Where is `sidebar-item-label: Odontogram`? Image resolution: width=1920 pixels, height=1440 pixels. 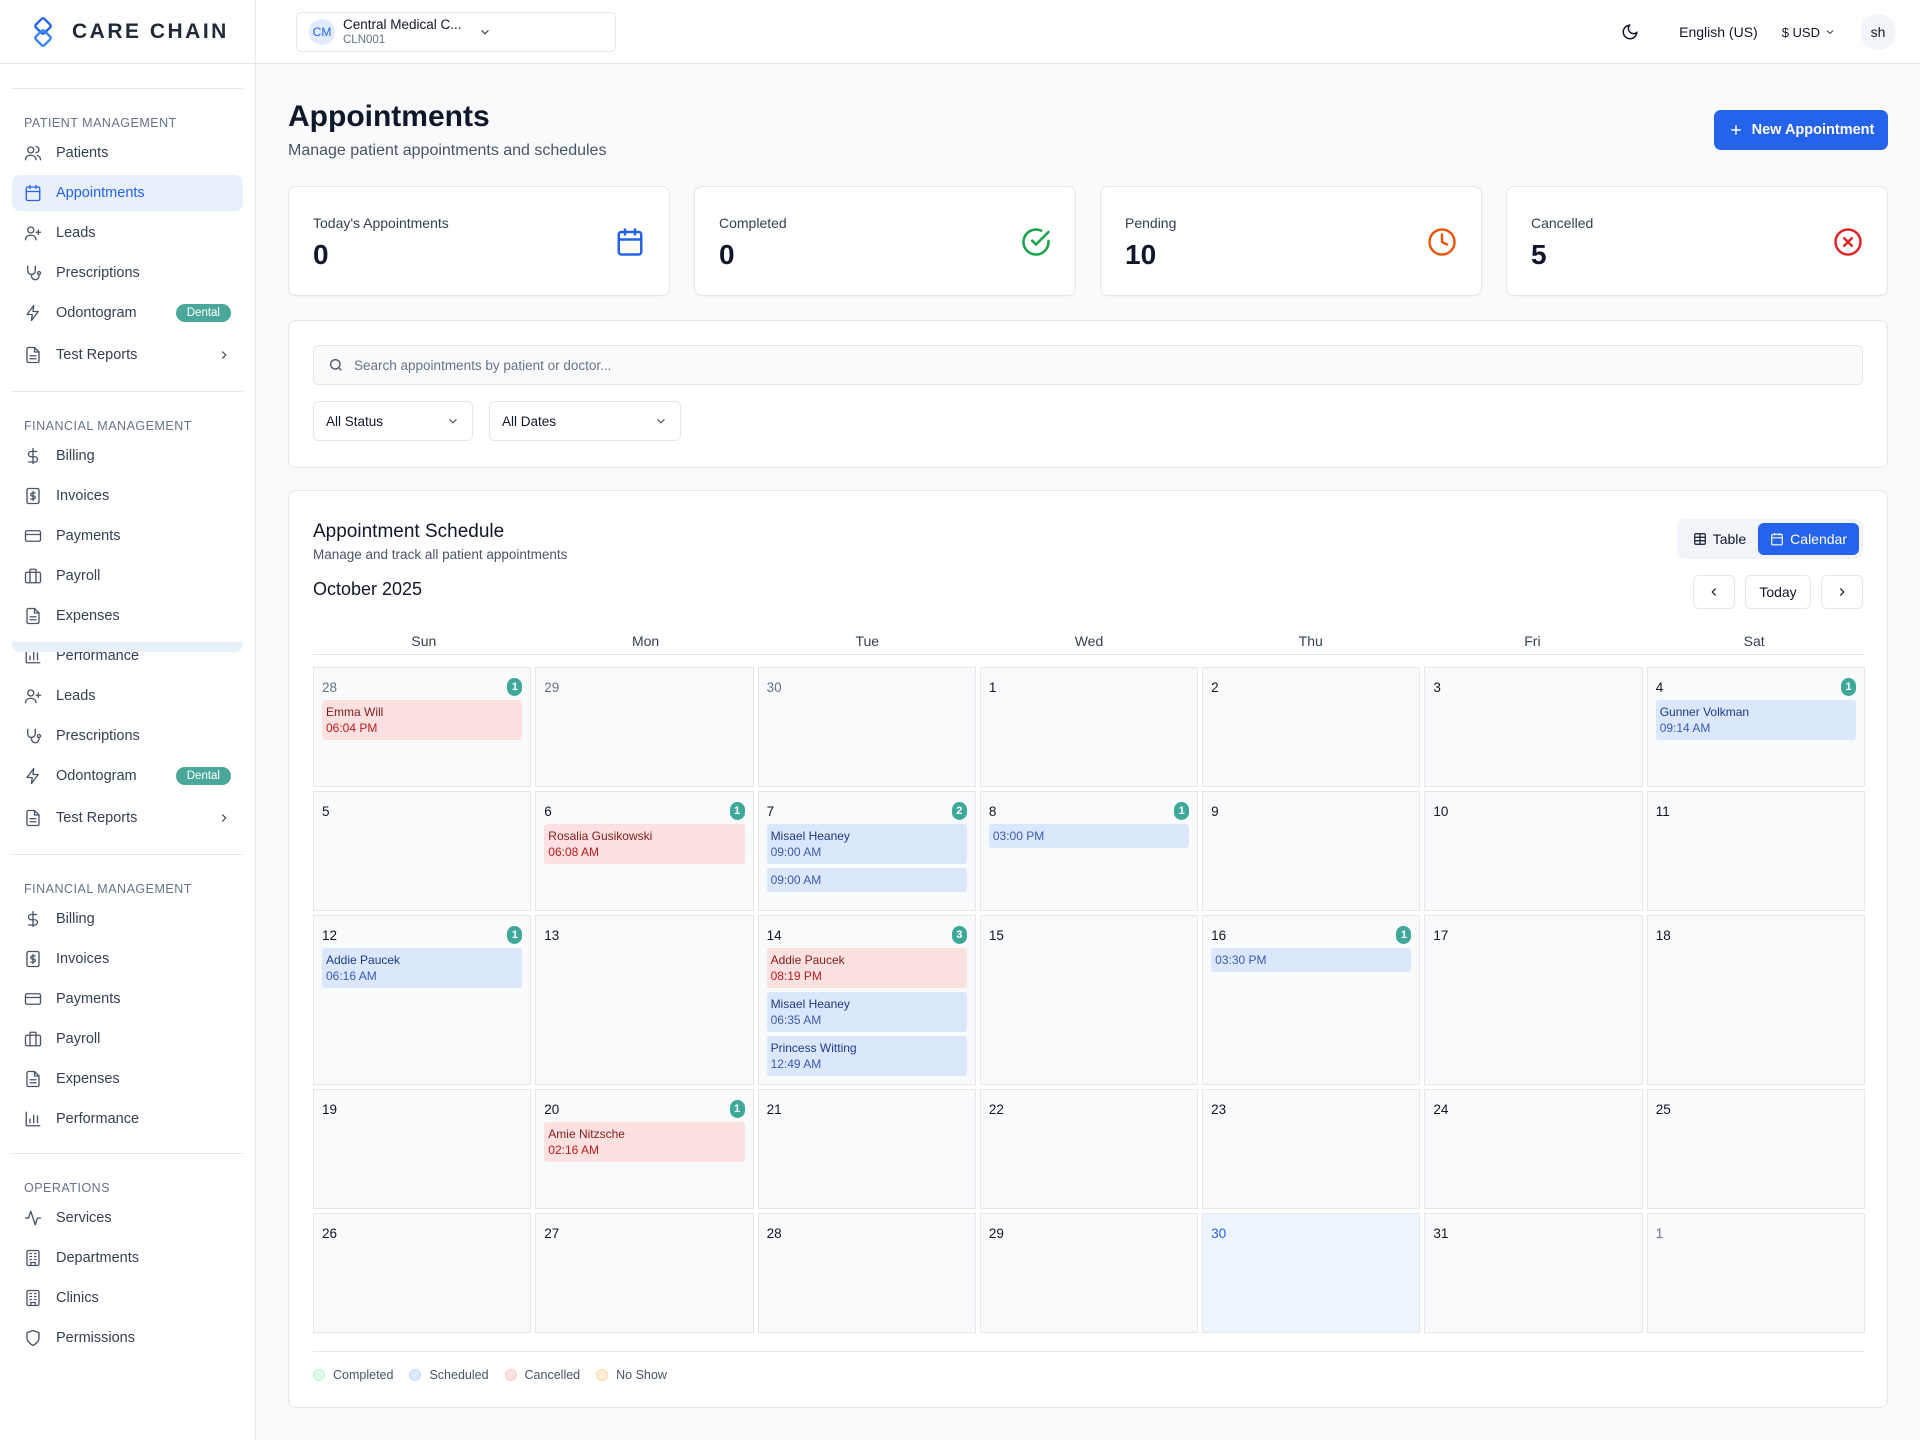 sidebar-item-label: Odontogram is located at coordinates (96, 776).